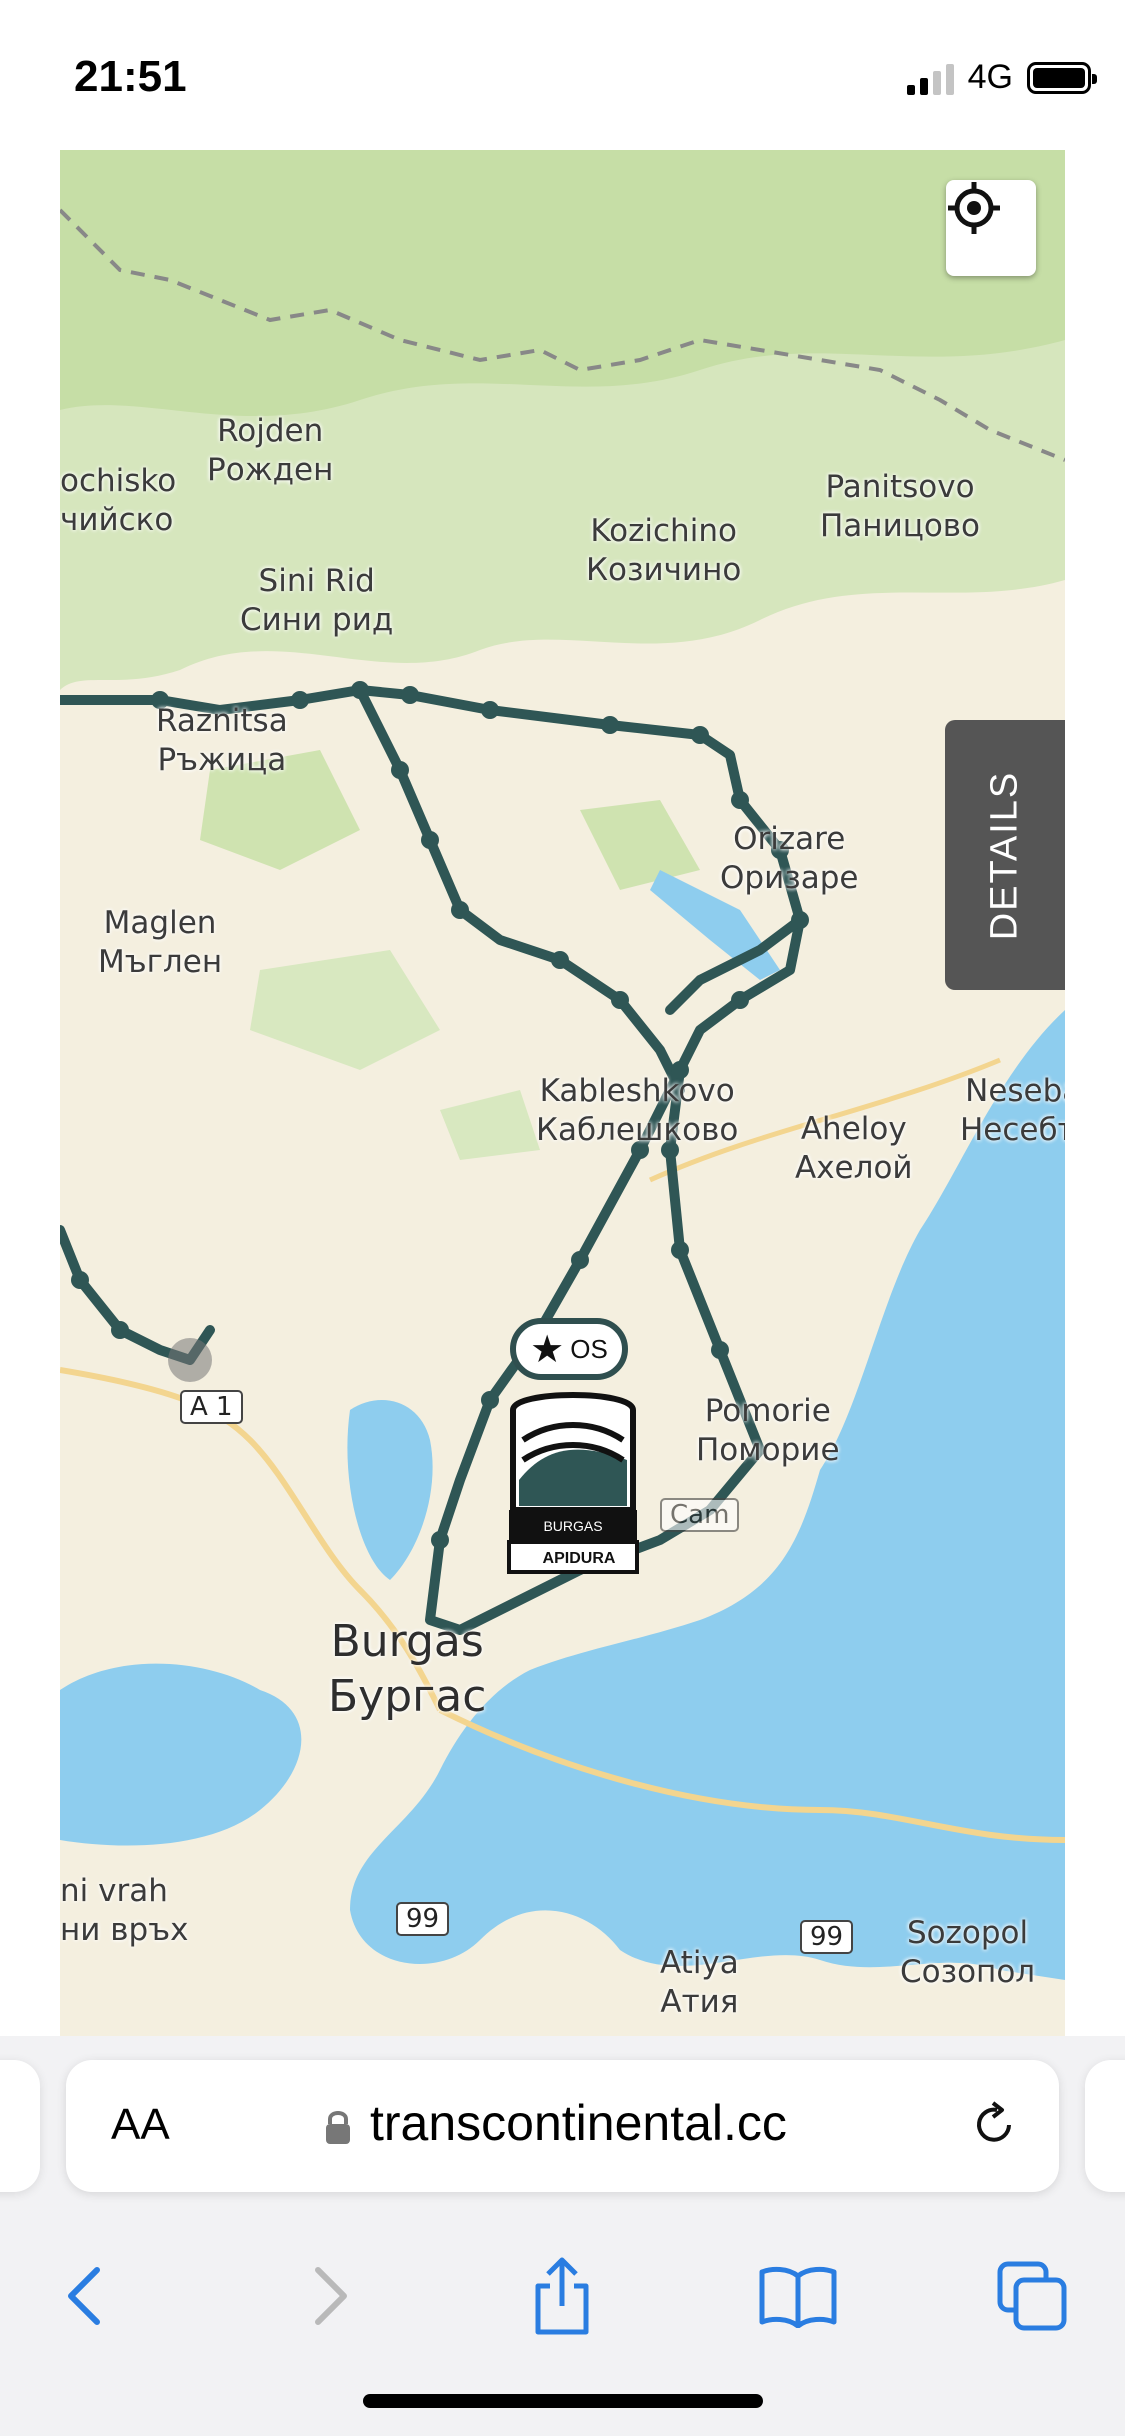 The image size is (1125, 2436). I want to click on bookmarks-button, so click(798, 2296).